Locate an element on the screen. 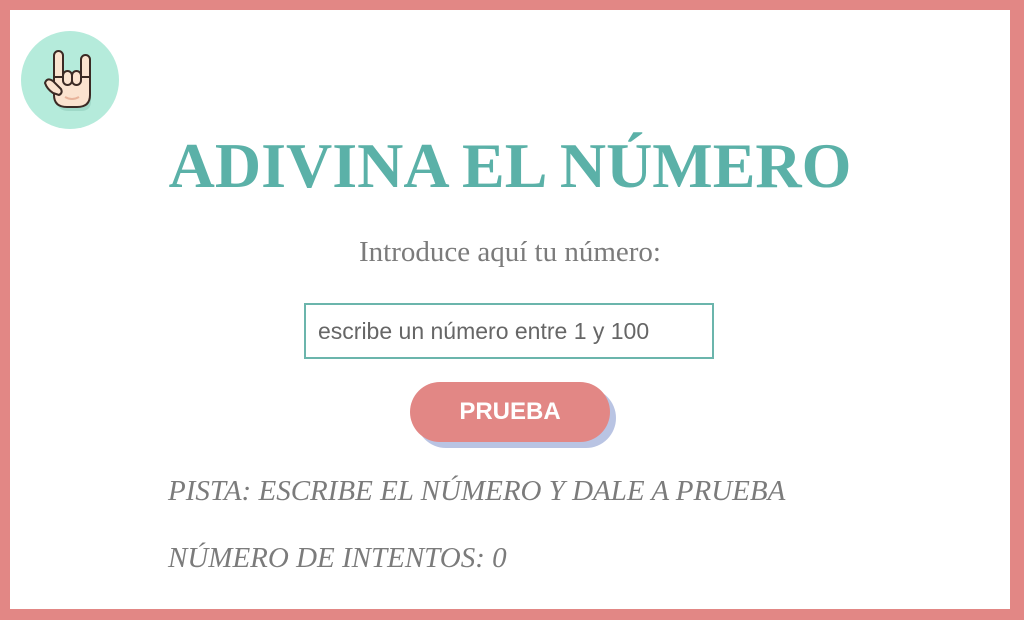 Image resolution: width=1024 pixels, height=620 pixels. try-button: PRUEBA is located at coordinates (510, 412).